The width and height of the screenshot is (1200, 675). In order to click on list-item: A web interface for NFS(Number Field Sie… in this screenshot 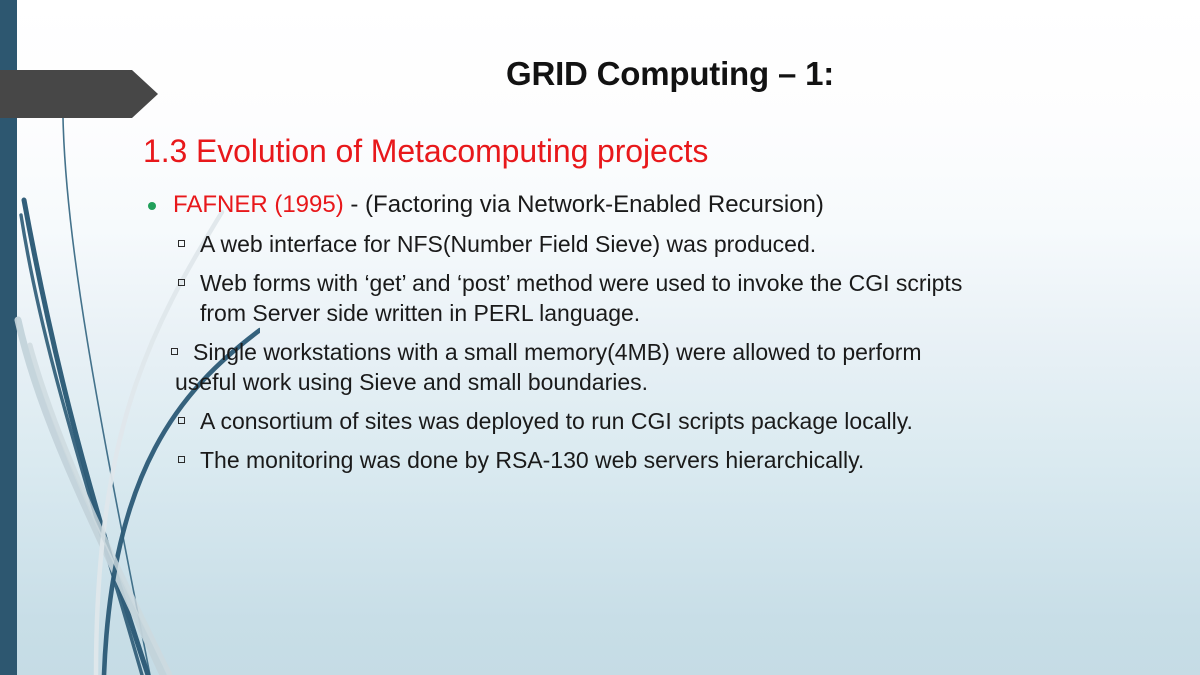, I will do `click(663, 244)`.